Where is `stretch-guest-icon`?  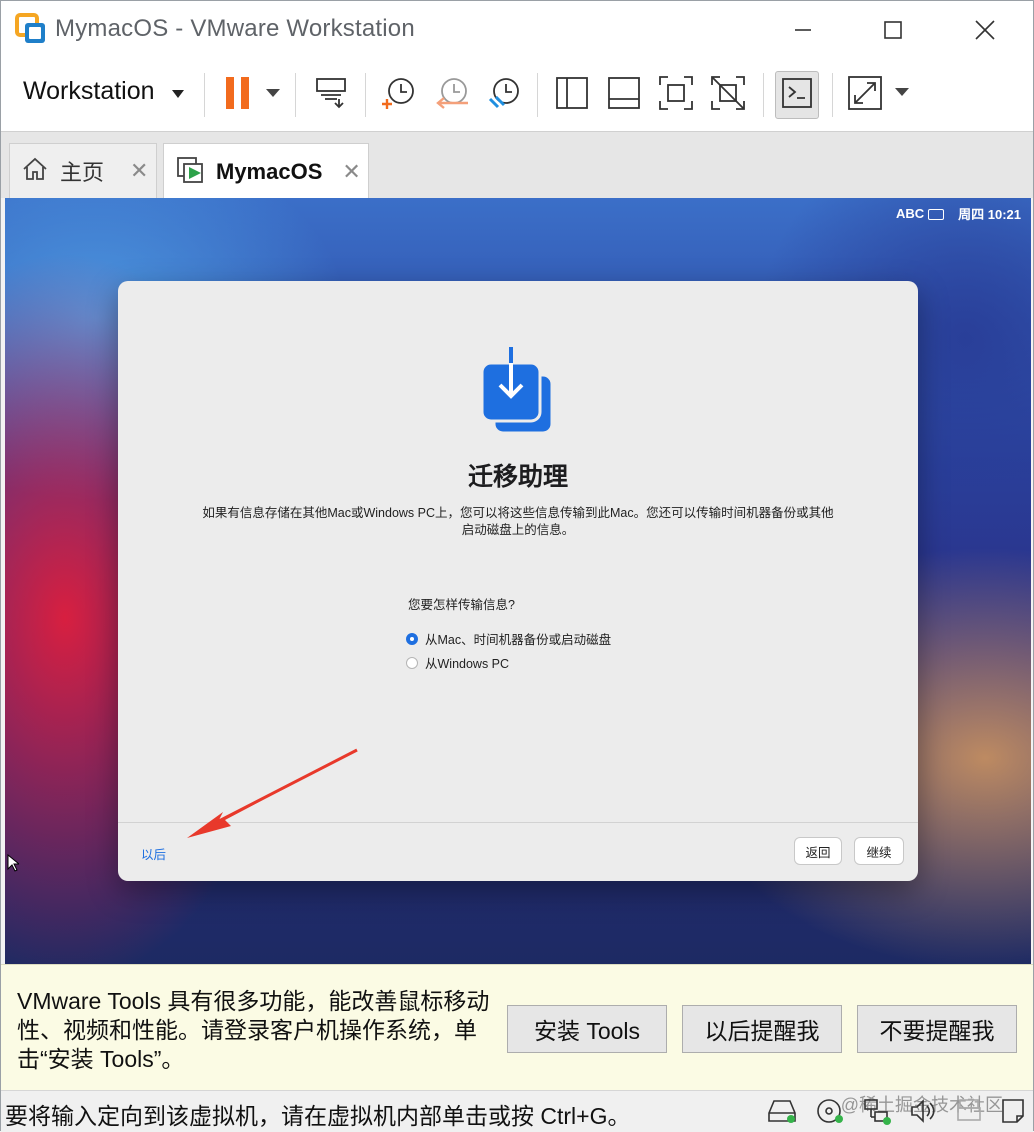 stretch-guest-icon is located at coordinates (878, 95).